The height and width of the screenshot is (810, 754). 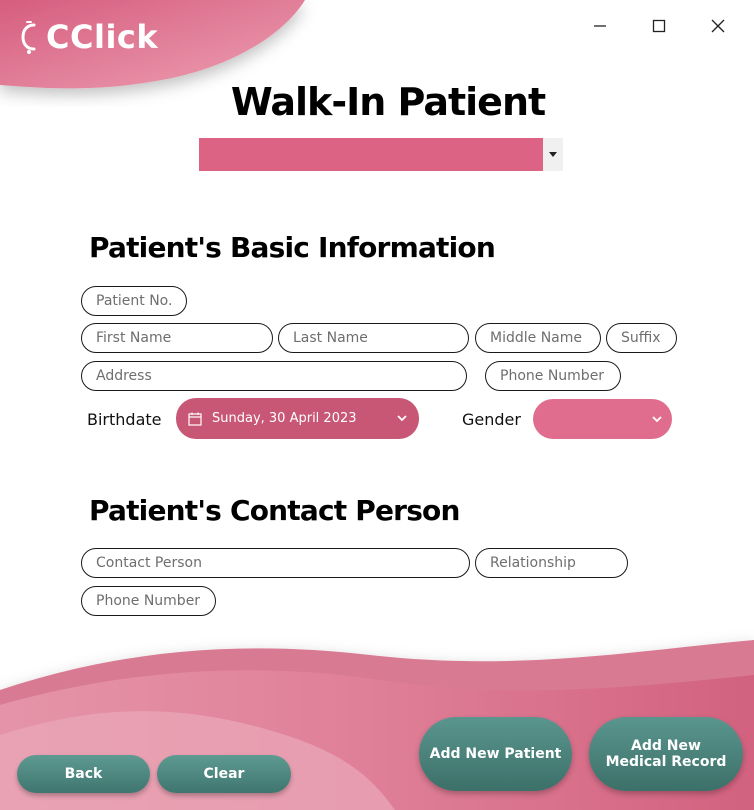 I want to click on suffix-input, so click(x=641, y=338).